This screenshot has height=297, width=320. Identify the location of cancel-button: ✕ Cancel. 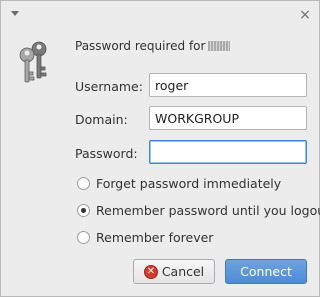
(174, 271).